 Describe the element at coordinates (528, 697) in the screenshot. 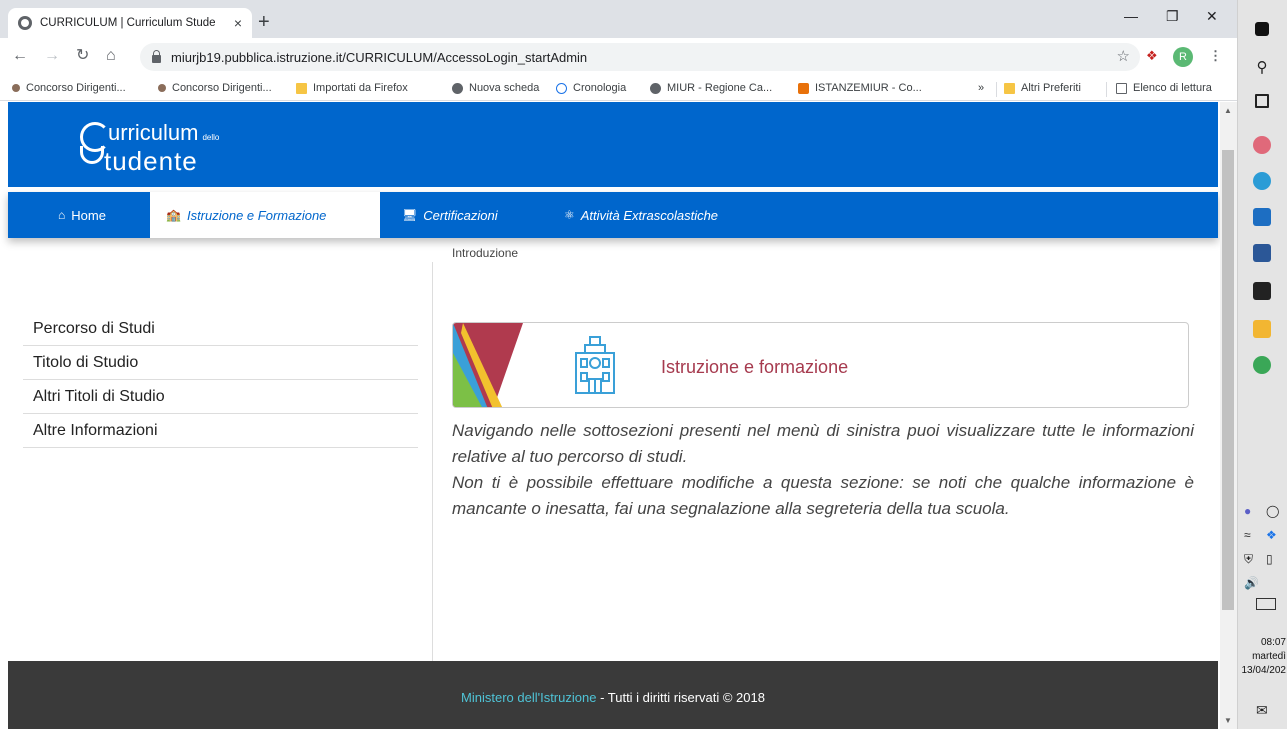

I see `footer-link: Ministero dell'Istruzione` at that location.